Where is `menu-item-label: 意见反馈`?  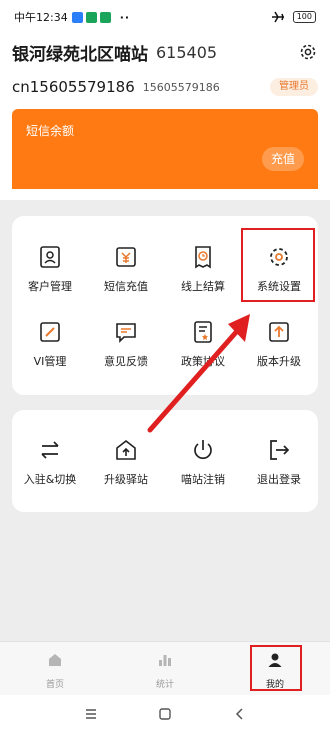 menu-item-label: 意见反馈 is located at coordinates (126, 361).